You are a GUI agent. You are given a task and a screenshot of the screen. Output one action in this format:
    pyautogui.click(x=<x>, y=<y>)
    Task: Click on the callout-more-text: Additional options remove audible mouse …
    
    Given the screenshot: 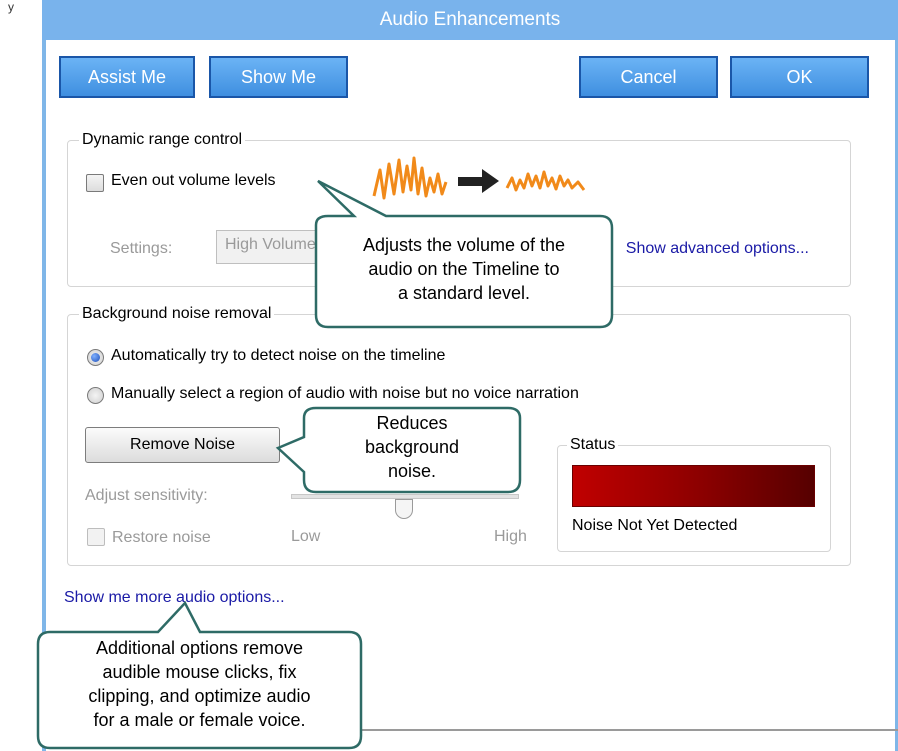 What is the action you would take?
    pyautogui.click(x=199, y=684)
    